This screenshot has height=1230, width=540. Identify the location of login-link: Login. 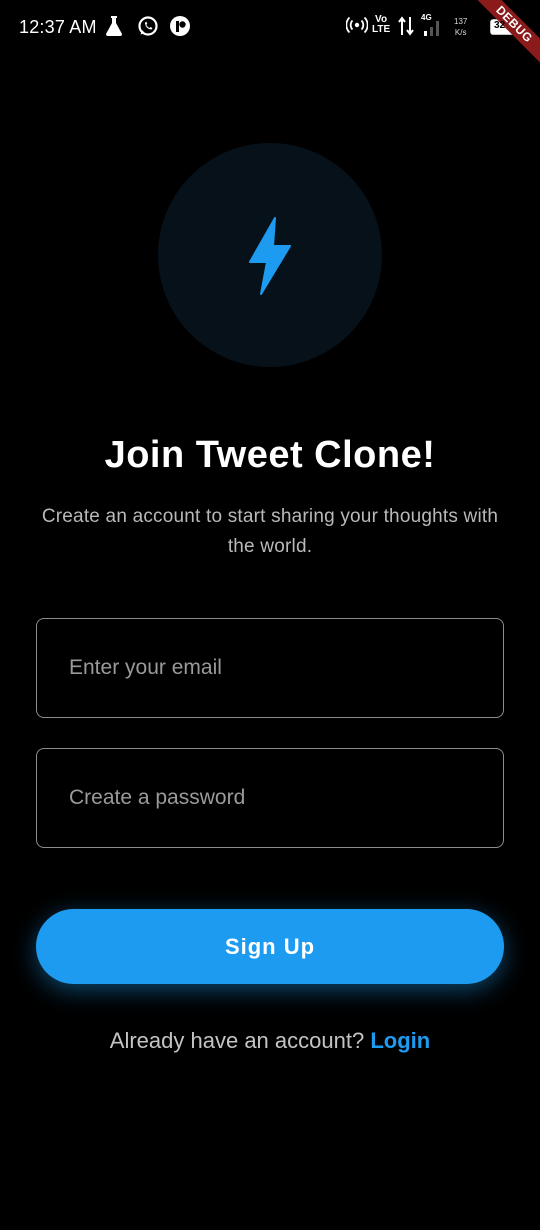
(400, 1040).